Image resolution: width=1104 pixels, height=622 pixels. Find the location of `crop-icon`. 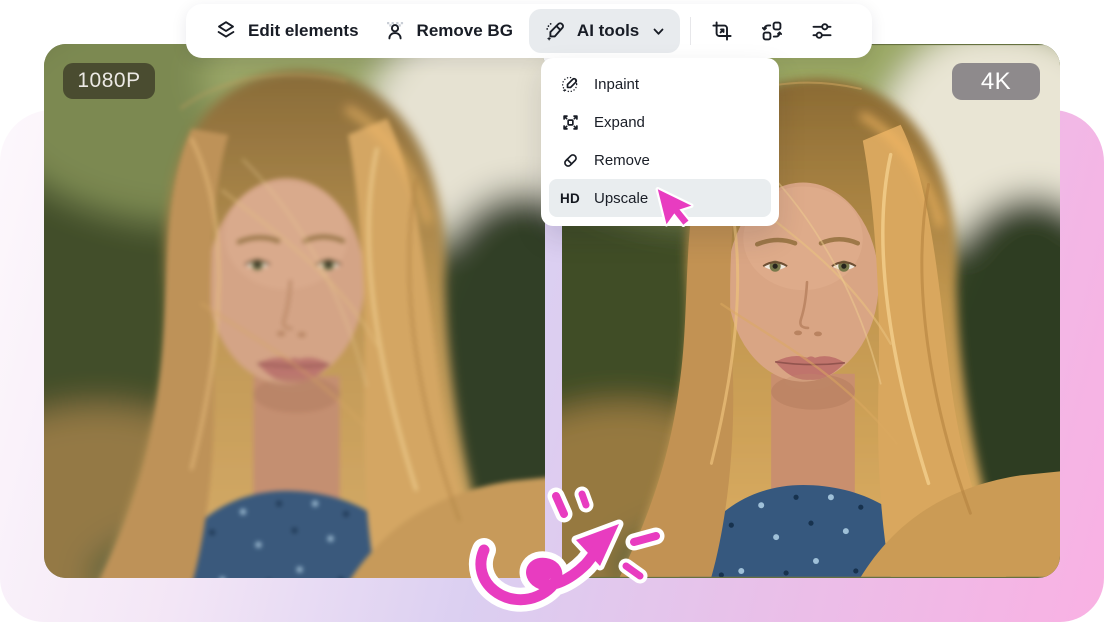

crop-icon is located at coordinates (722, 31).